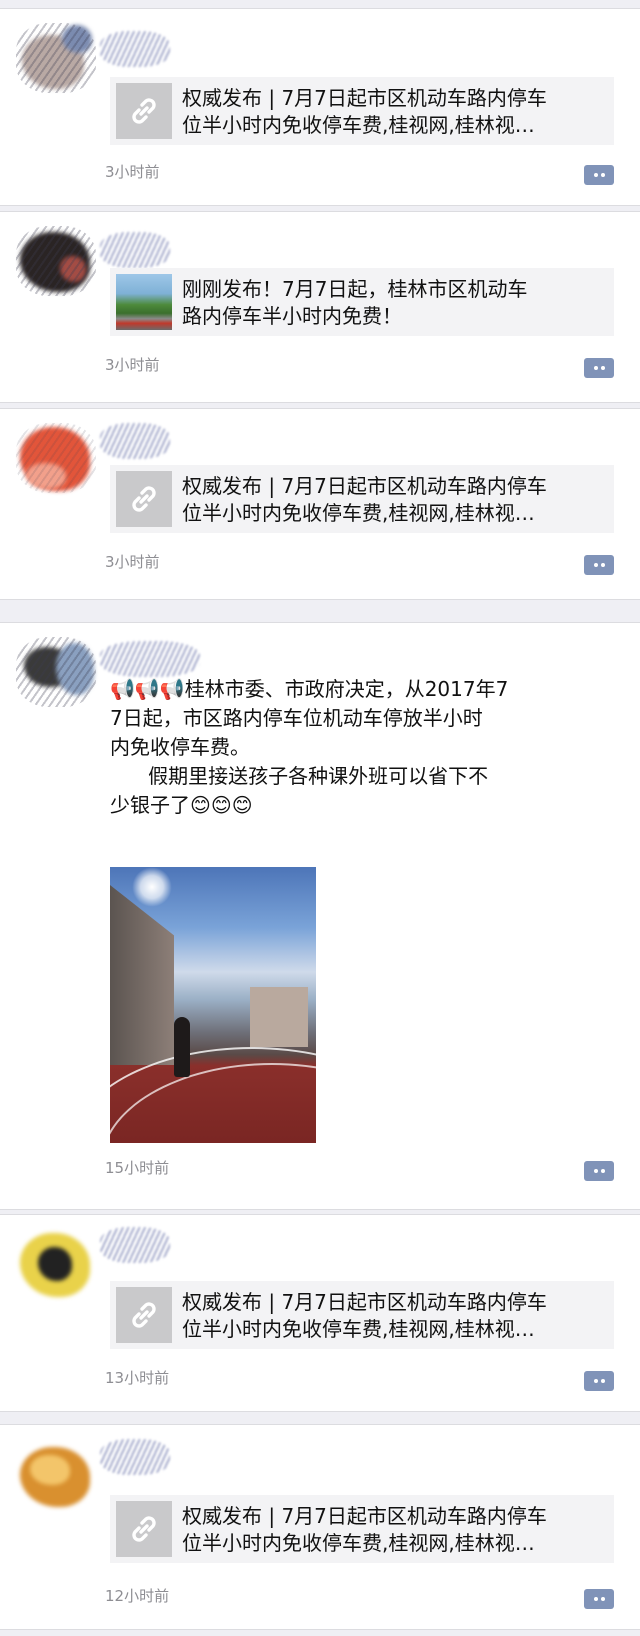 Image resolution: width=640 pixels, height=1636 pixels. What do you see at coordinates (137, 1596) in the screenshot?
I see `post-time: 12小时前` at bounding box center [137, 1596].